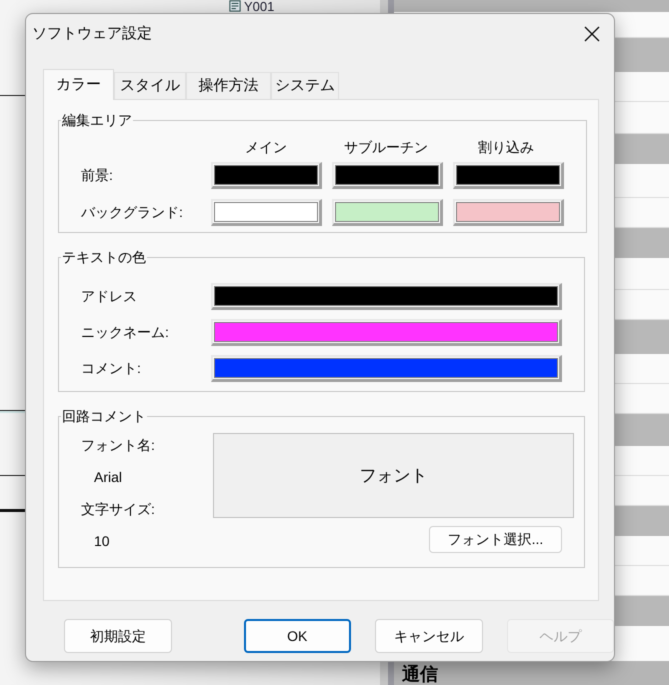 This screenshot has width=669, height=685. Describe the element at coordinates (118, 445) in the screenshot. I see `field-label: フォント名:` at that location.